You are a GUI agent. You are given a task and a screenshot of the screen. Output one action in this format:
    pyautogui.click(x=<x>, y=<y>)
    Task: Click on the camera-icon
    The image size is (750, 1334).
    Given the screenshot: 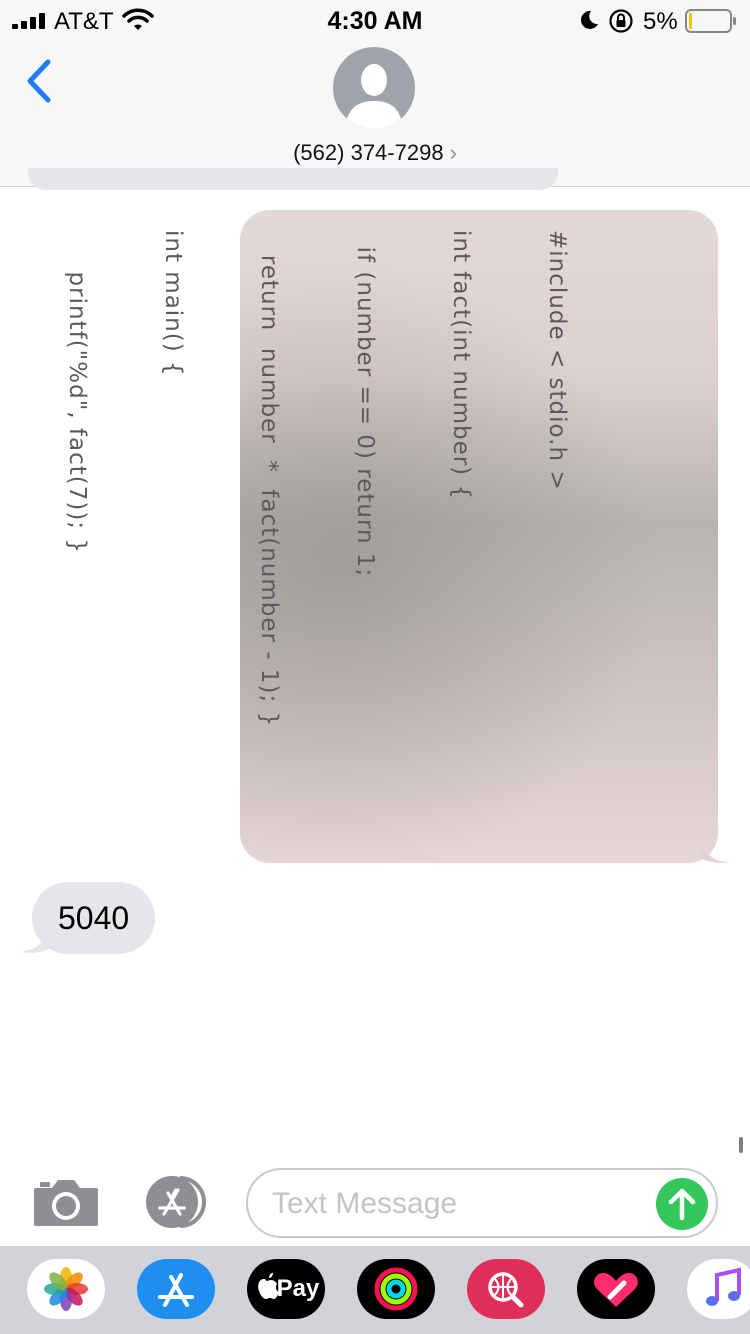 What is the action you would take?
    pyautogui.click(x=66, y=1202)
    